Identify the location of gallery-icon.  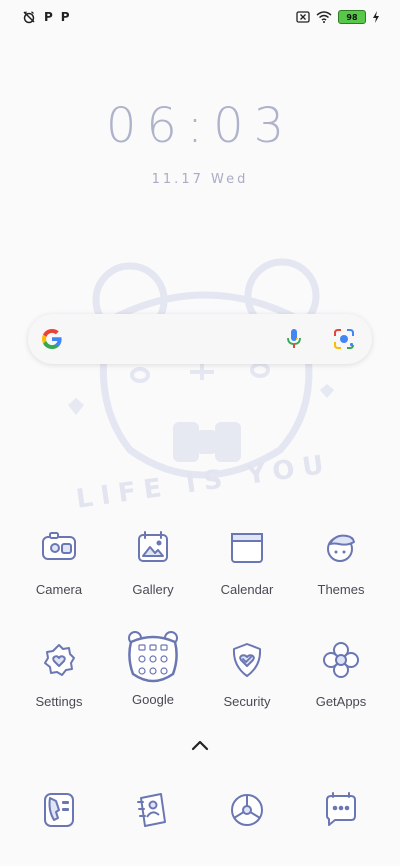
(153, 546).